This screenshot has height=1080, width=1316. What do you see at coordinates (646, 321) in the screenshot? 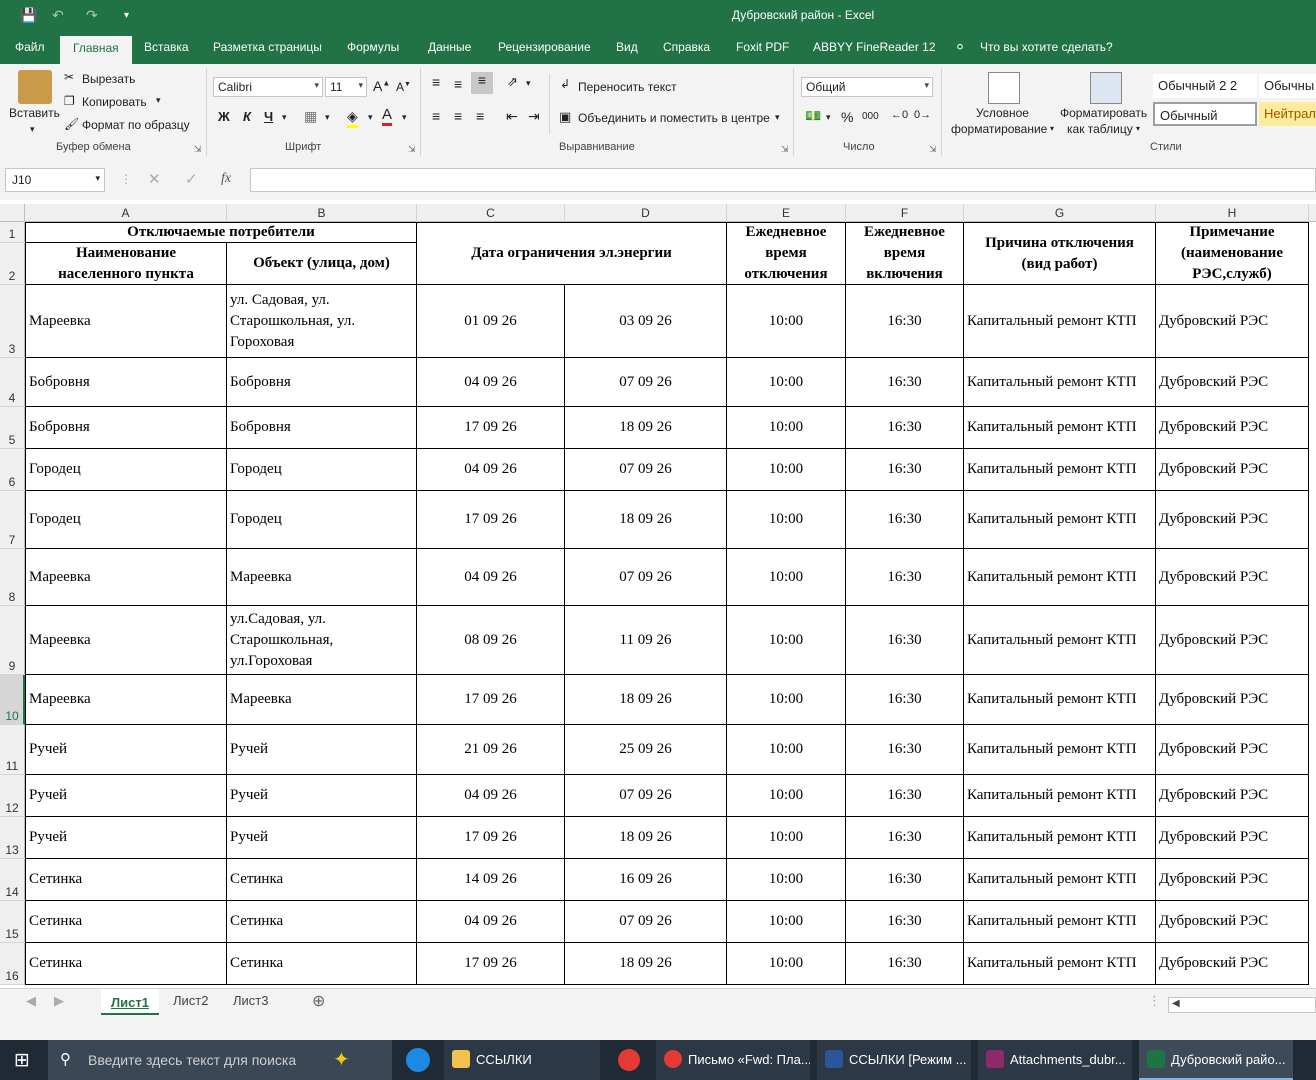
I see `end-date-cell: 03 09 26` at bounding box center [646, 321].